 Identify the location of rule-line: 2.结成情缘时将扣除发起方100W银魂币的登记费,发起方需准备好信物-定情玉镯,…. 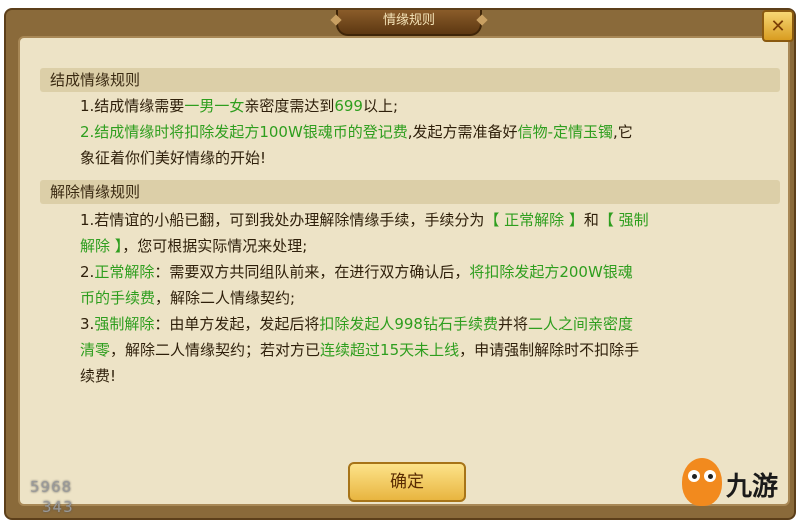
(356, 132).